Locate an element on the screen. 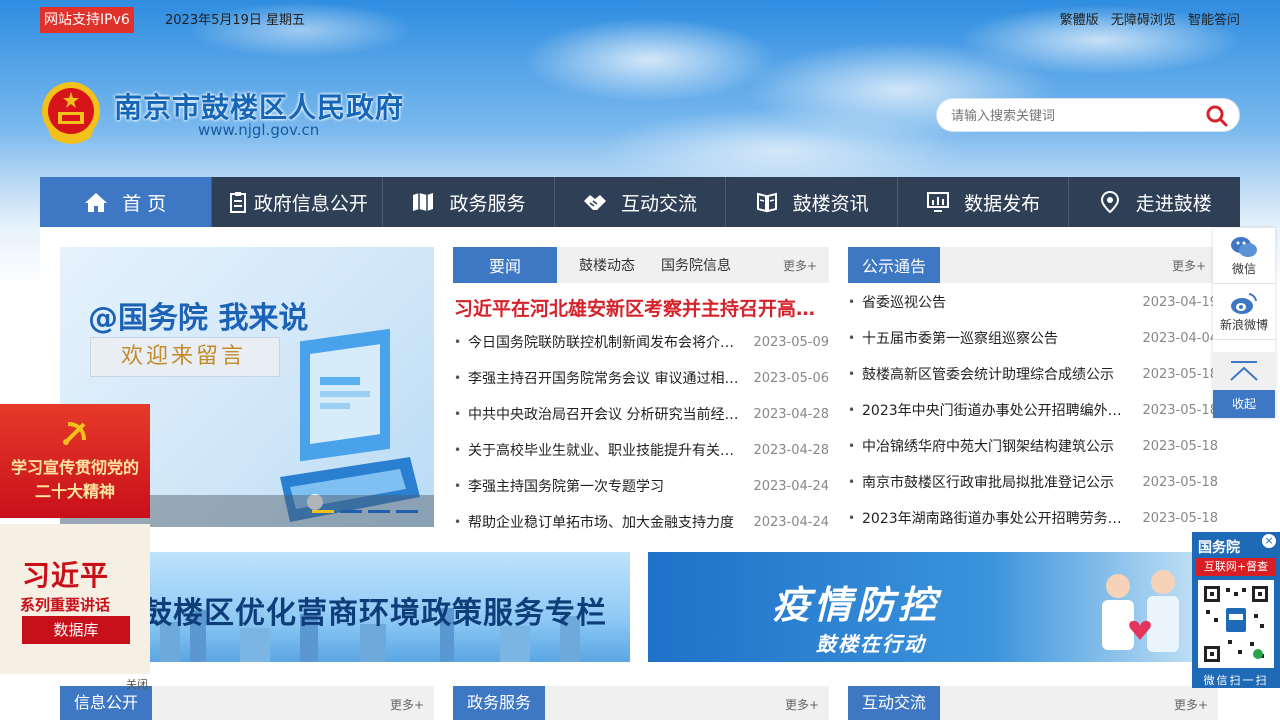 This screenshot has width=1280, height=720. item-date: 2023-04-04 is located at coordinates (1180, 338).